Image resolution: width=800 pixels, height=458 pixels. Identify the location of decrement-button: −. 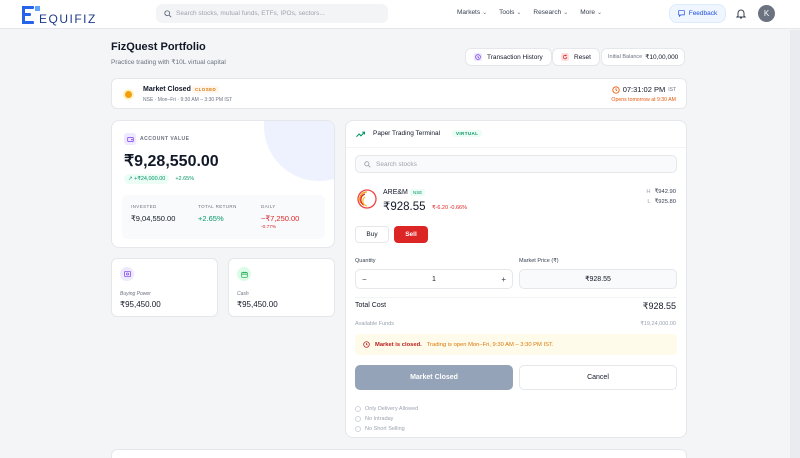
(364, 279).